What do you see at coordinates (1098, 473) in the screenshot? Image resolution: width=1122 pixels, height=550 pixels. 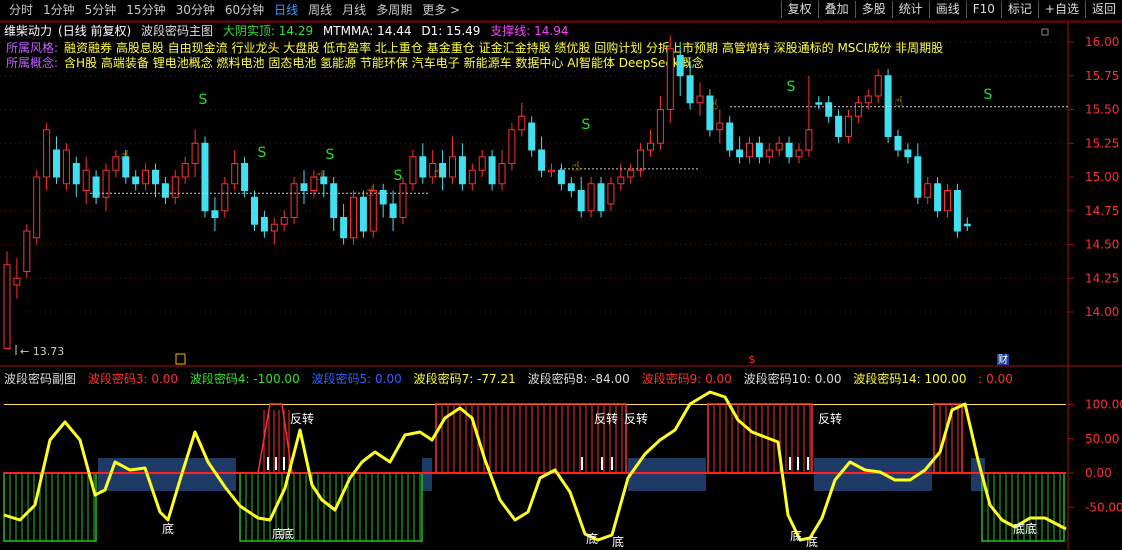 I see `sub-tick-label: 0.00` at bounding box center [1098, 473].